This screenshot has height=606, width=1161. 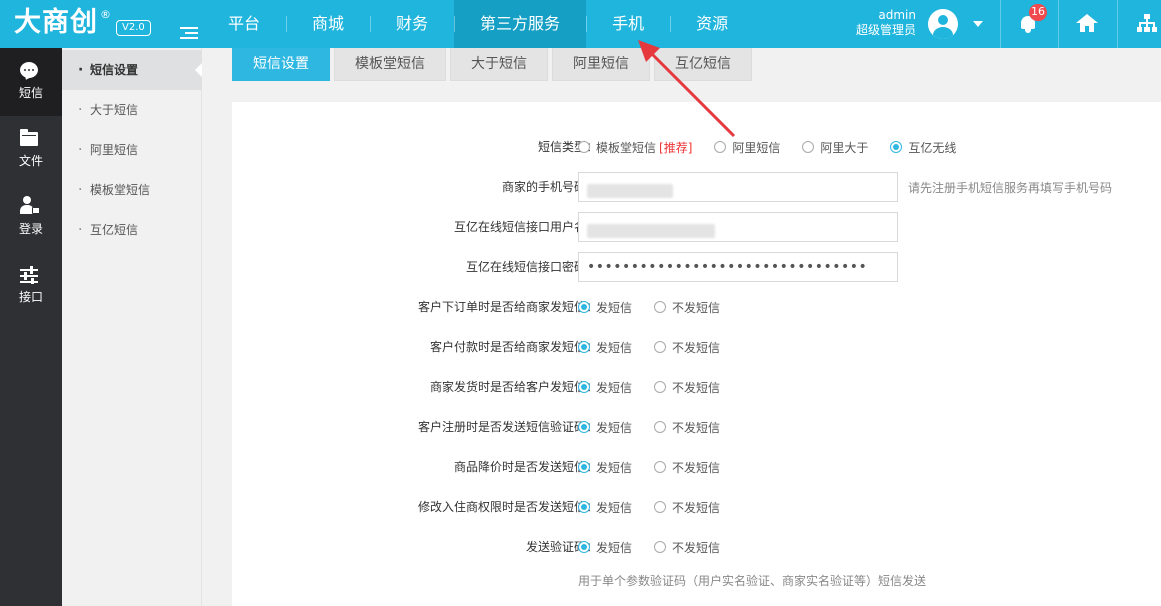 What do you see at coordinates (31, 150) in the screenshot?
I see `iconbar-item-files: 文件` at bounding box center [31, 150].